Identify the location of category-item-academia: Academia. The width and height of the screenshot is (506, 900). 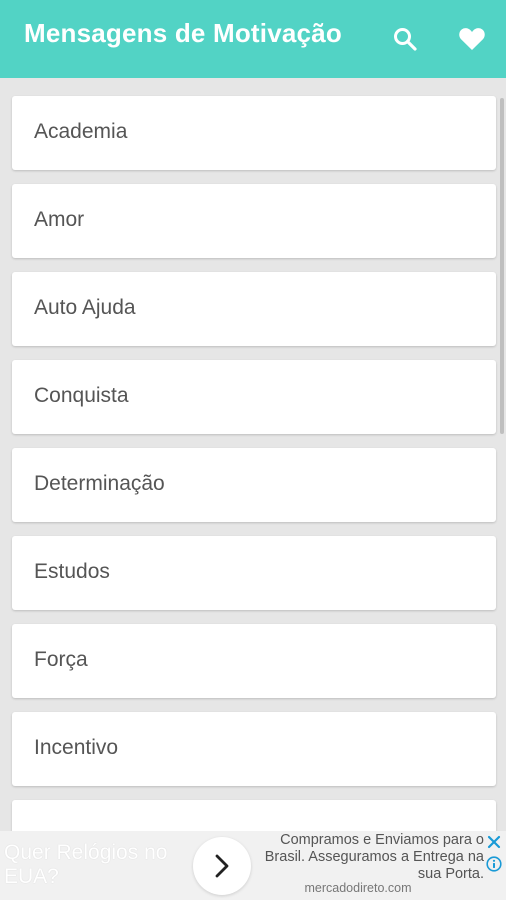
(254, 133).